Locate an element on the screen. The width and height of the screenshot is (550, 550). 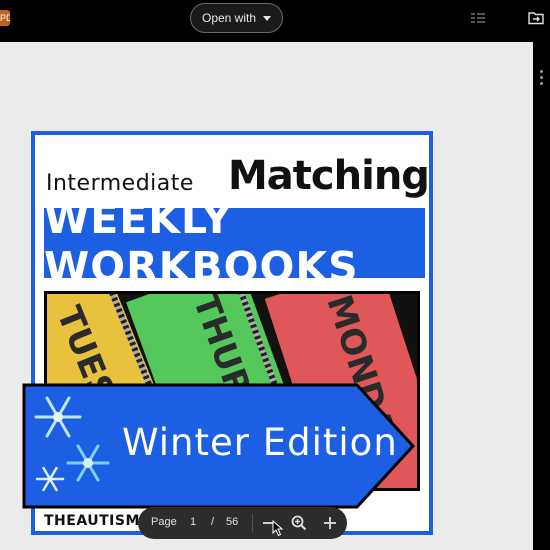
open-with-button: Open with is located at coordinates (236, 18).